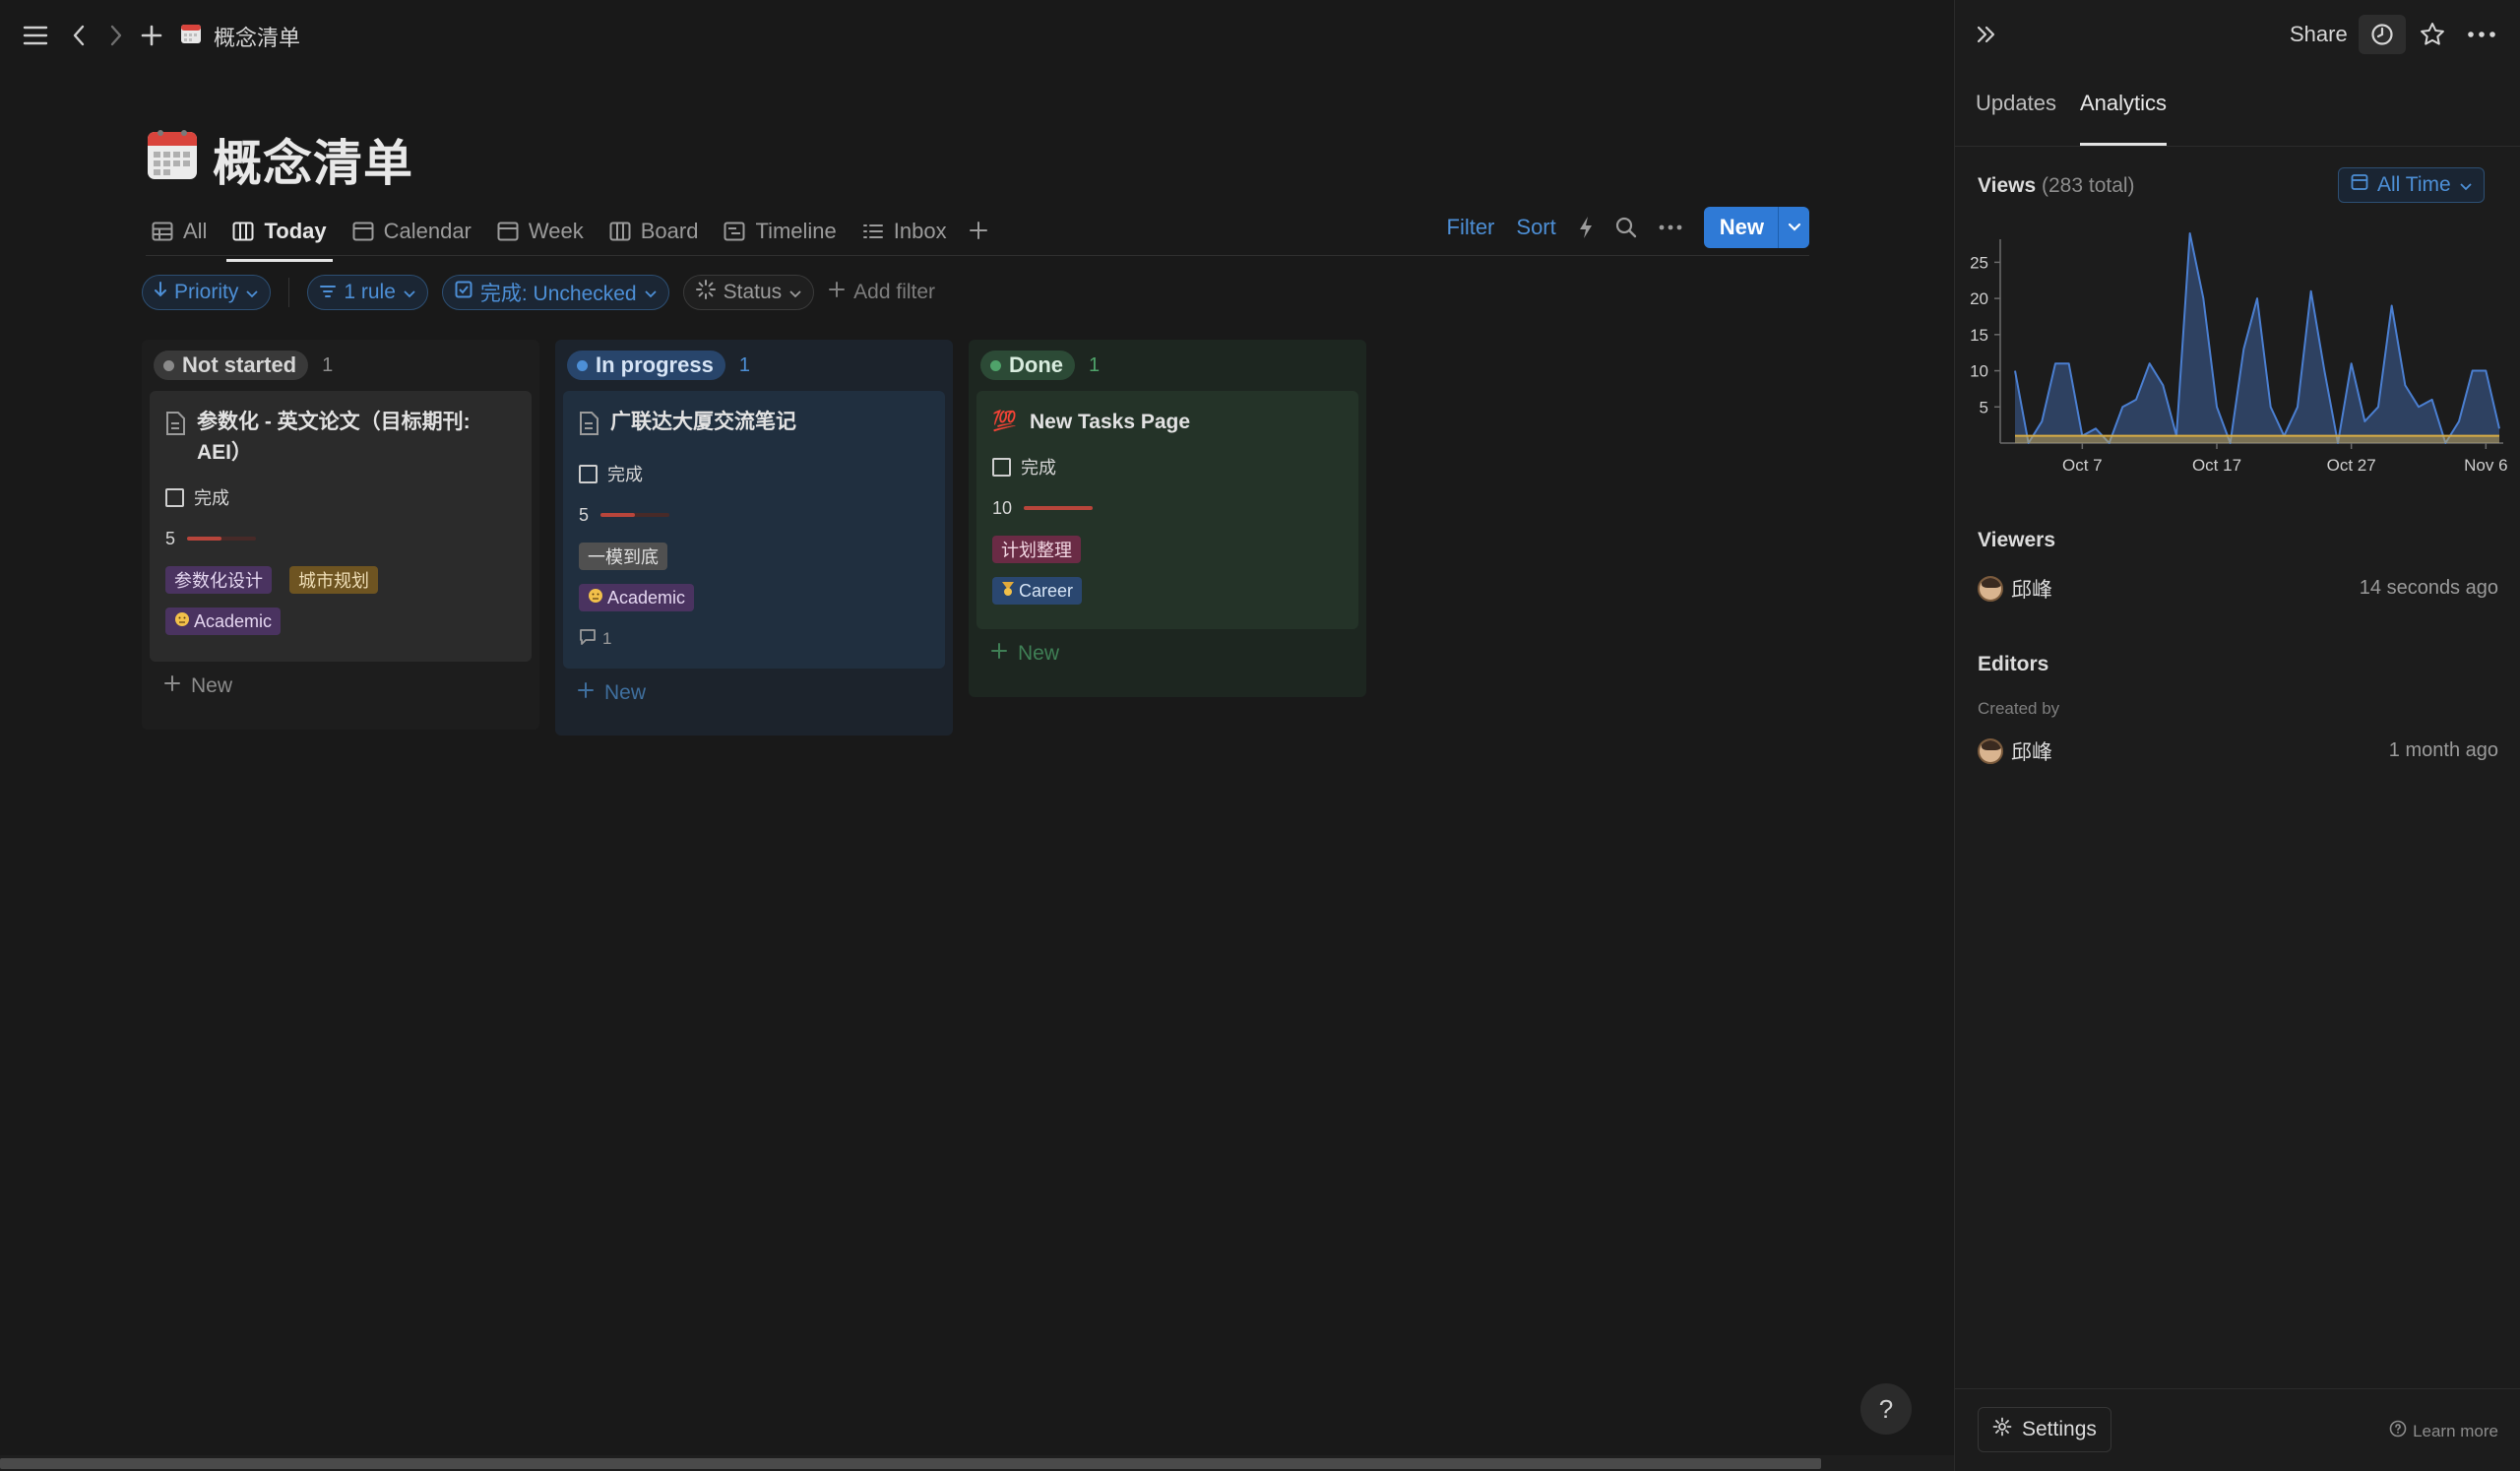 Image resolution: width=2520 pixels, height=1471 pixels. What do you see at coordinates (2015, 751) in the screenshot?
I see `editor-row: 邱峰` at bounding box center [2015, 751].